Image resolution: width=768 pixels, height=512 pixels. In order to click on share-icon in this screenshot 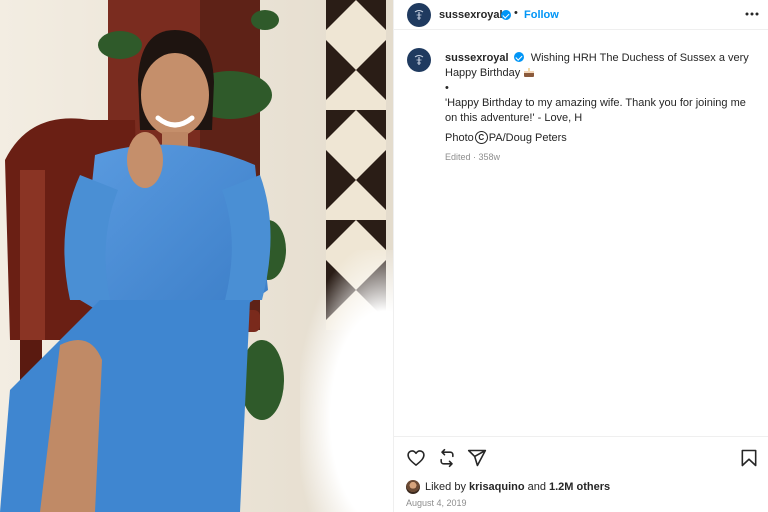, I will do `click(477, 458)`.